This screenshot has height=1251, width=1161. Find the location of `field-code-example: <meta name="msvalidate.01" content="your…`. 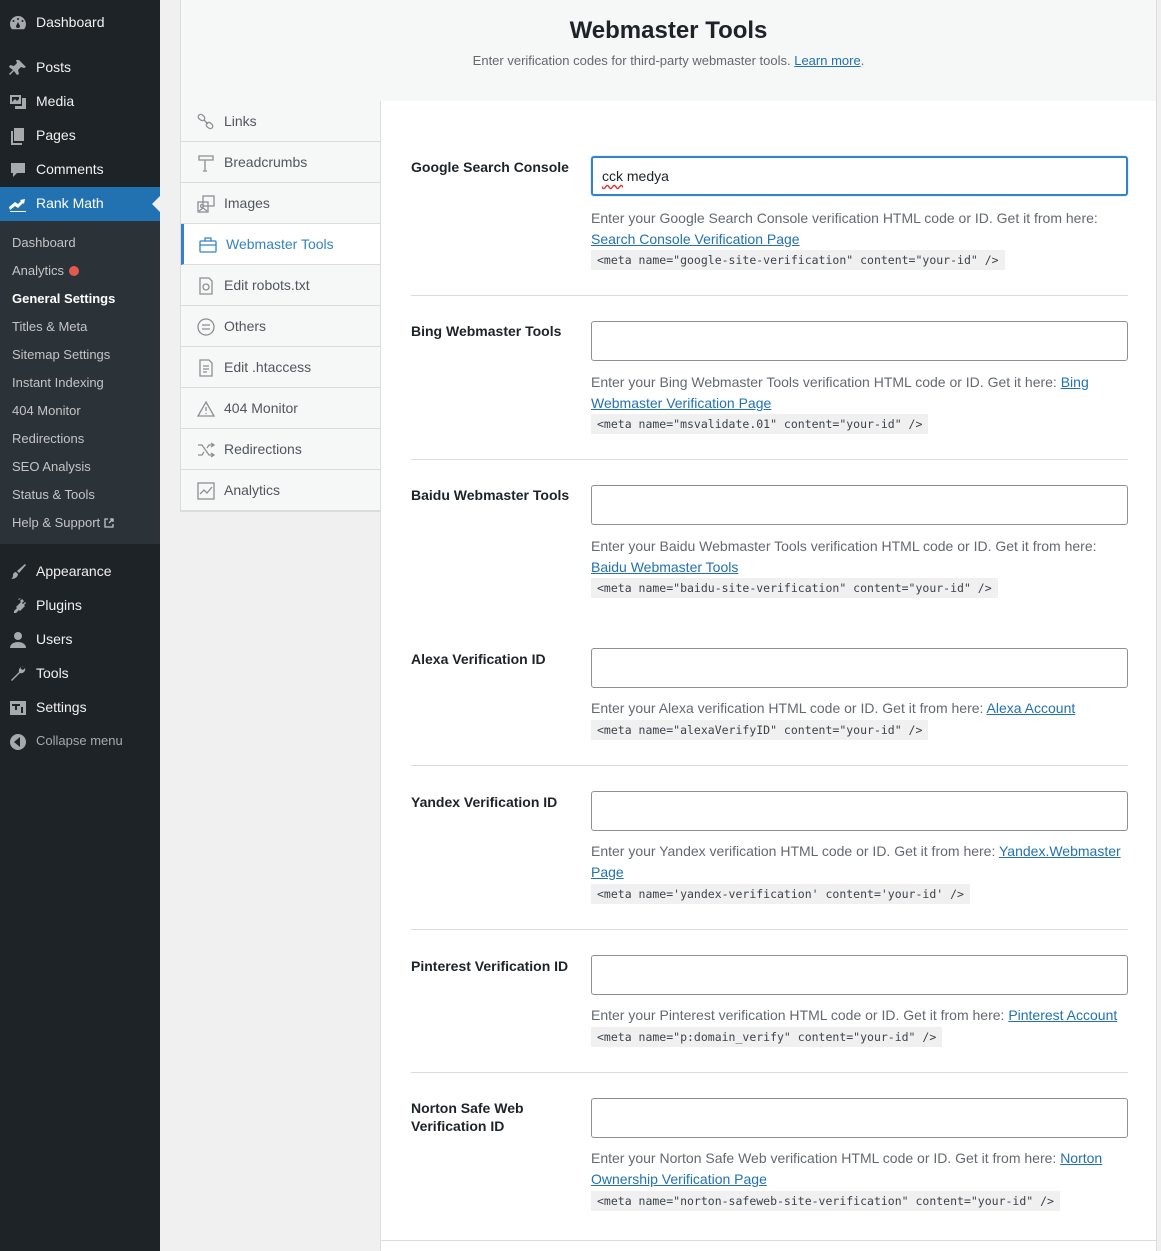

field-code-example: <meta name="msvalidate.01" content="your… is located at coordinates (760, 424).